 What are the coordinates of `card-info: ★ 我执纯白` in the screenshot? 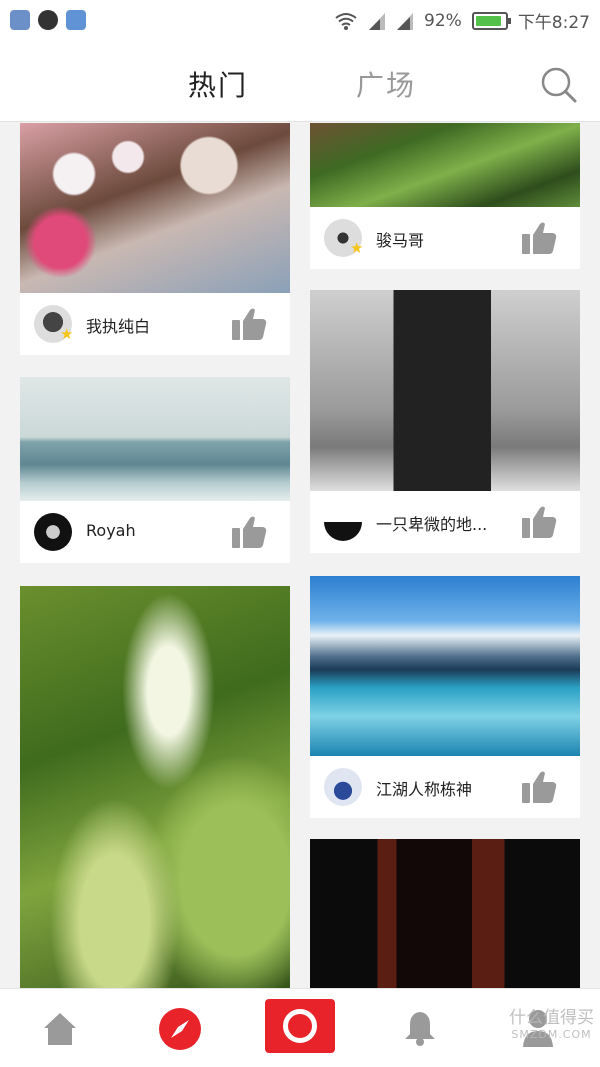 It's located at (155, 324).